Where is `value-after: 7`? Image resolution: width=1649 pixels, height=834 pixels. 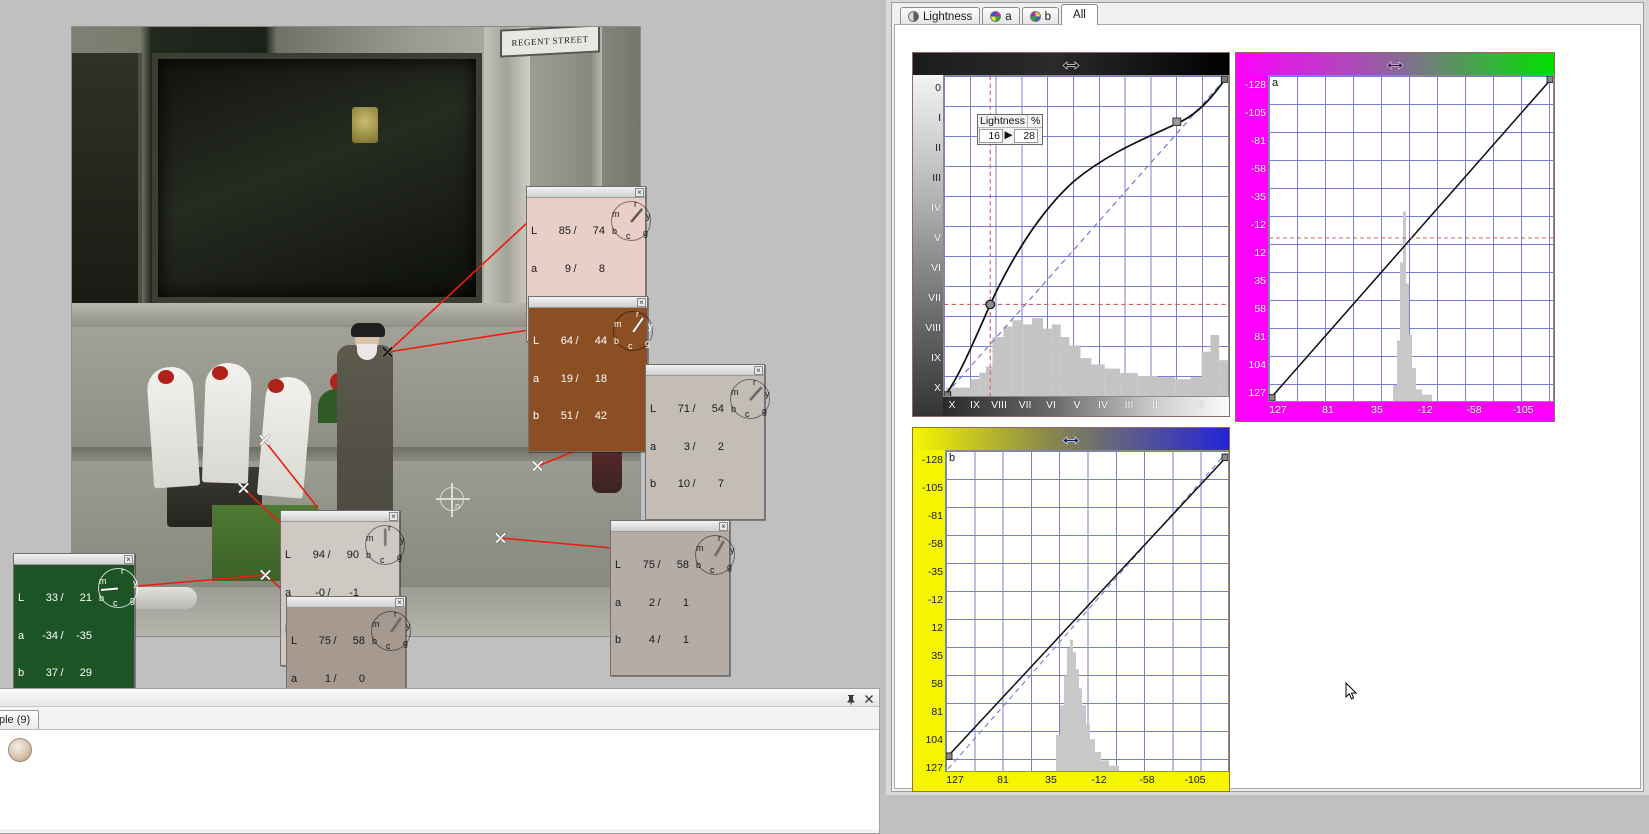 value-after: 7 is located at coordinates (720, 484).